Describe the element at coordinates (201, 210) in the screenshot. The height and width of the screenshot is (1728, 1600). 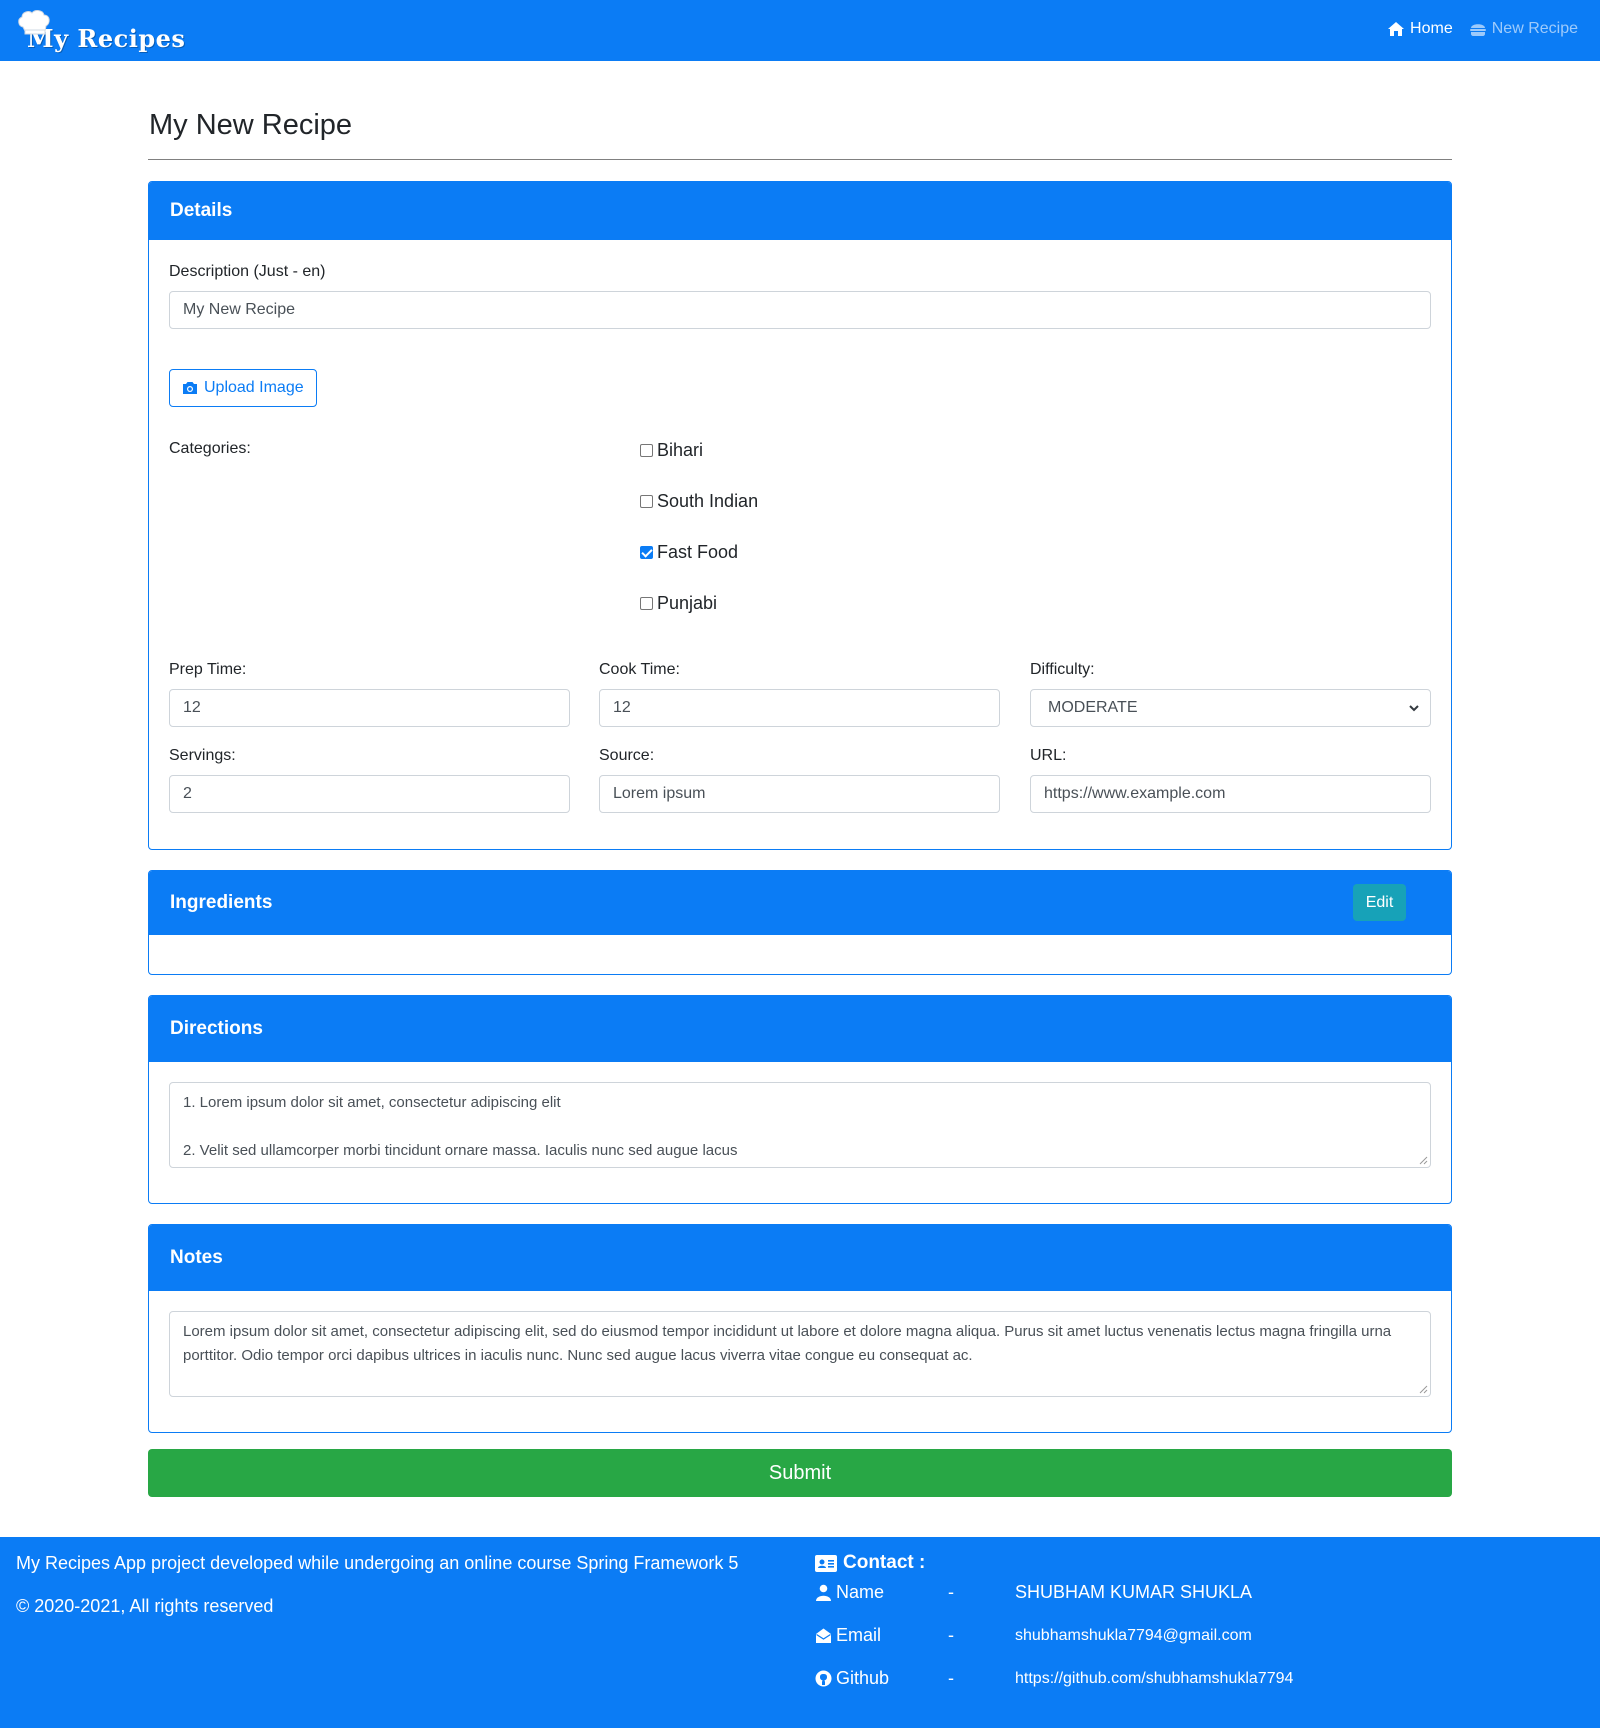
I see `details-title: Details` at that location.